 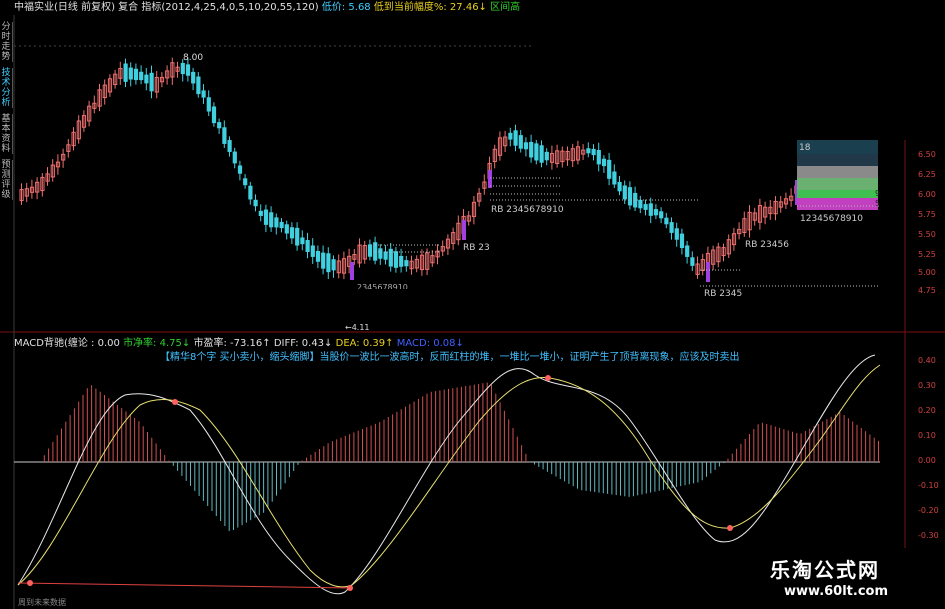 What do you see at coordinates (927, 154) in the screenshot?
I see `price-tick: 6.50` at bounding box center [927, 154].